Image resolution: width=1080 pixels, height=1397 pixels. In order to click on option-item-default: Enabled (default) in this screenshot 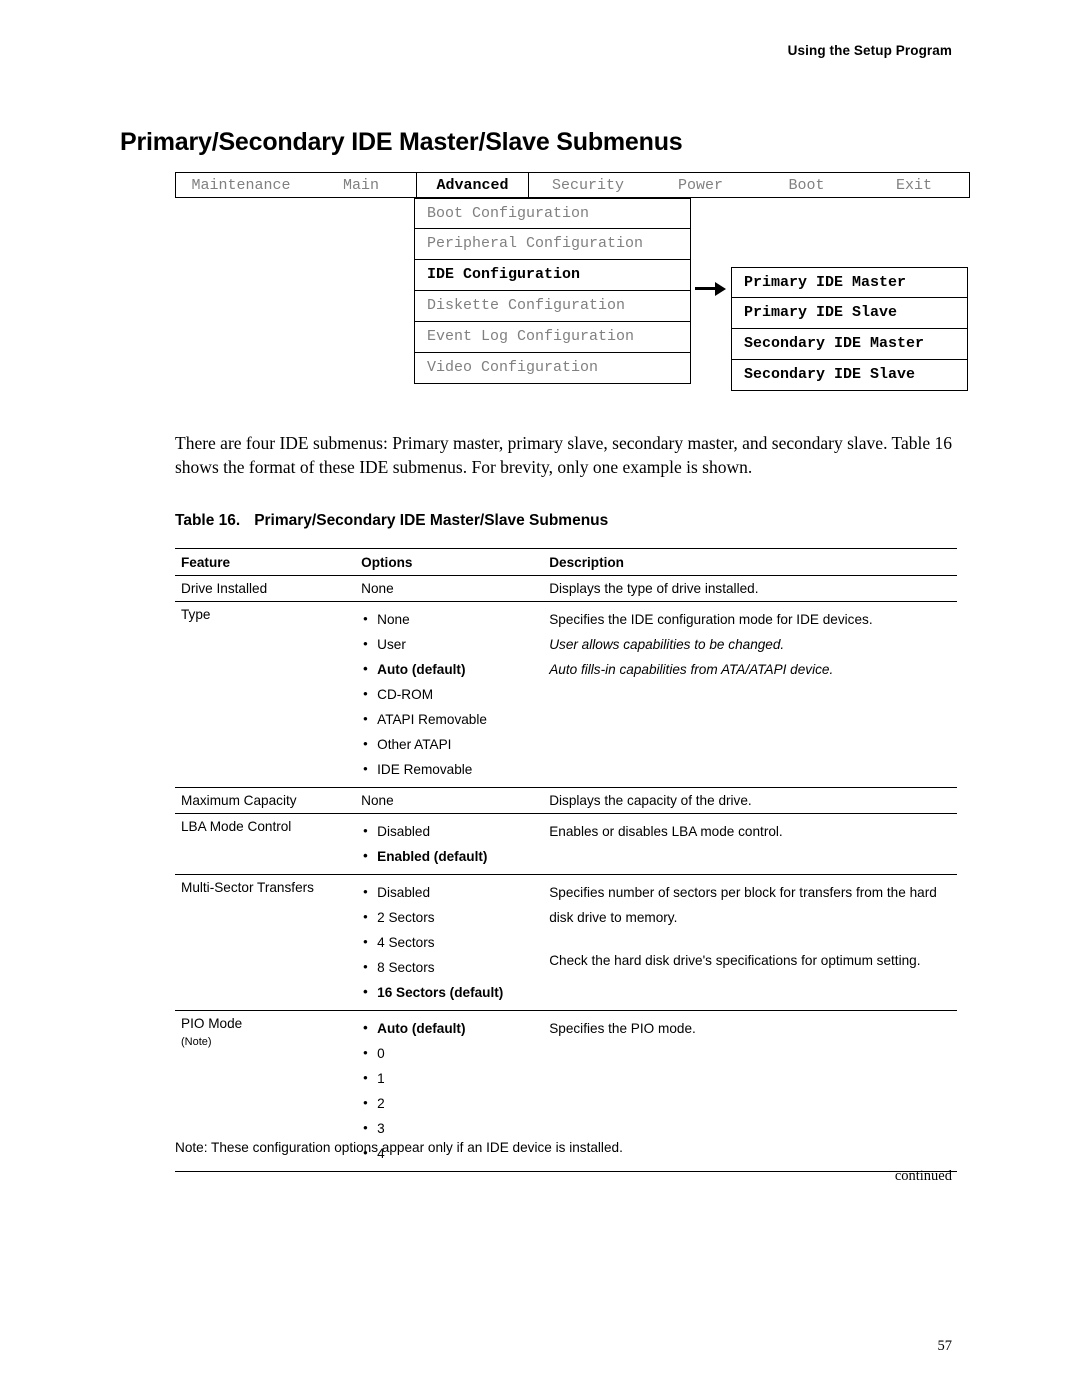, I will do `click(448, 856)`.